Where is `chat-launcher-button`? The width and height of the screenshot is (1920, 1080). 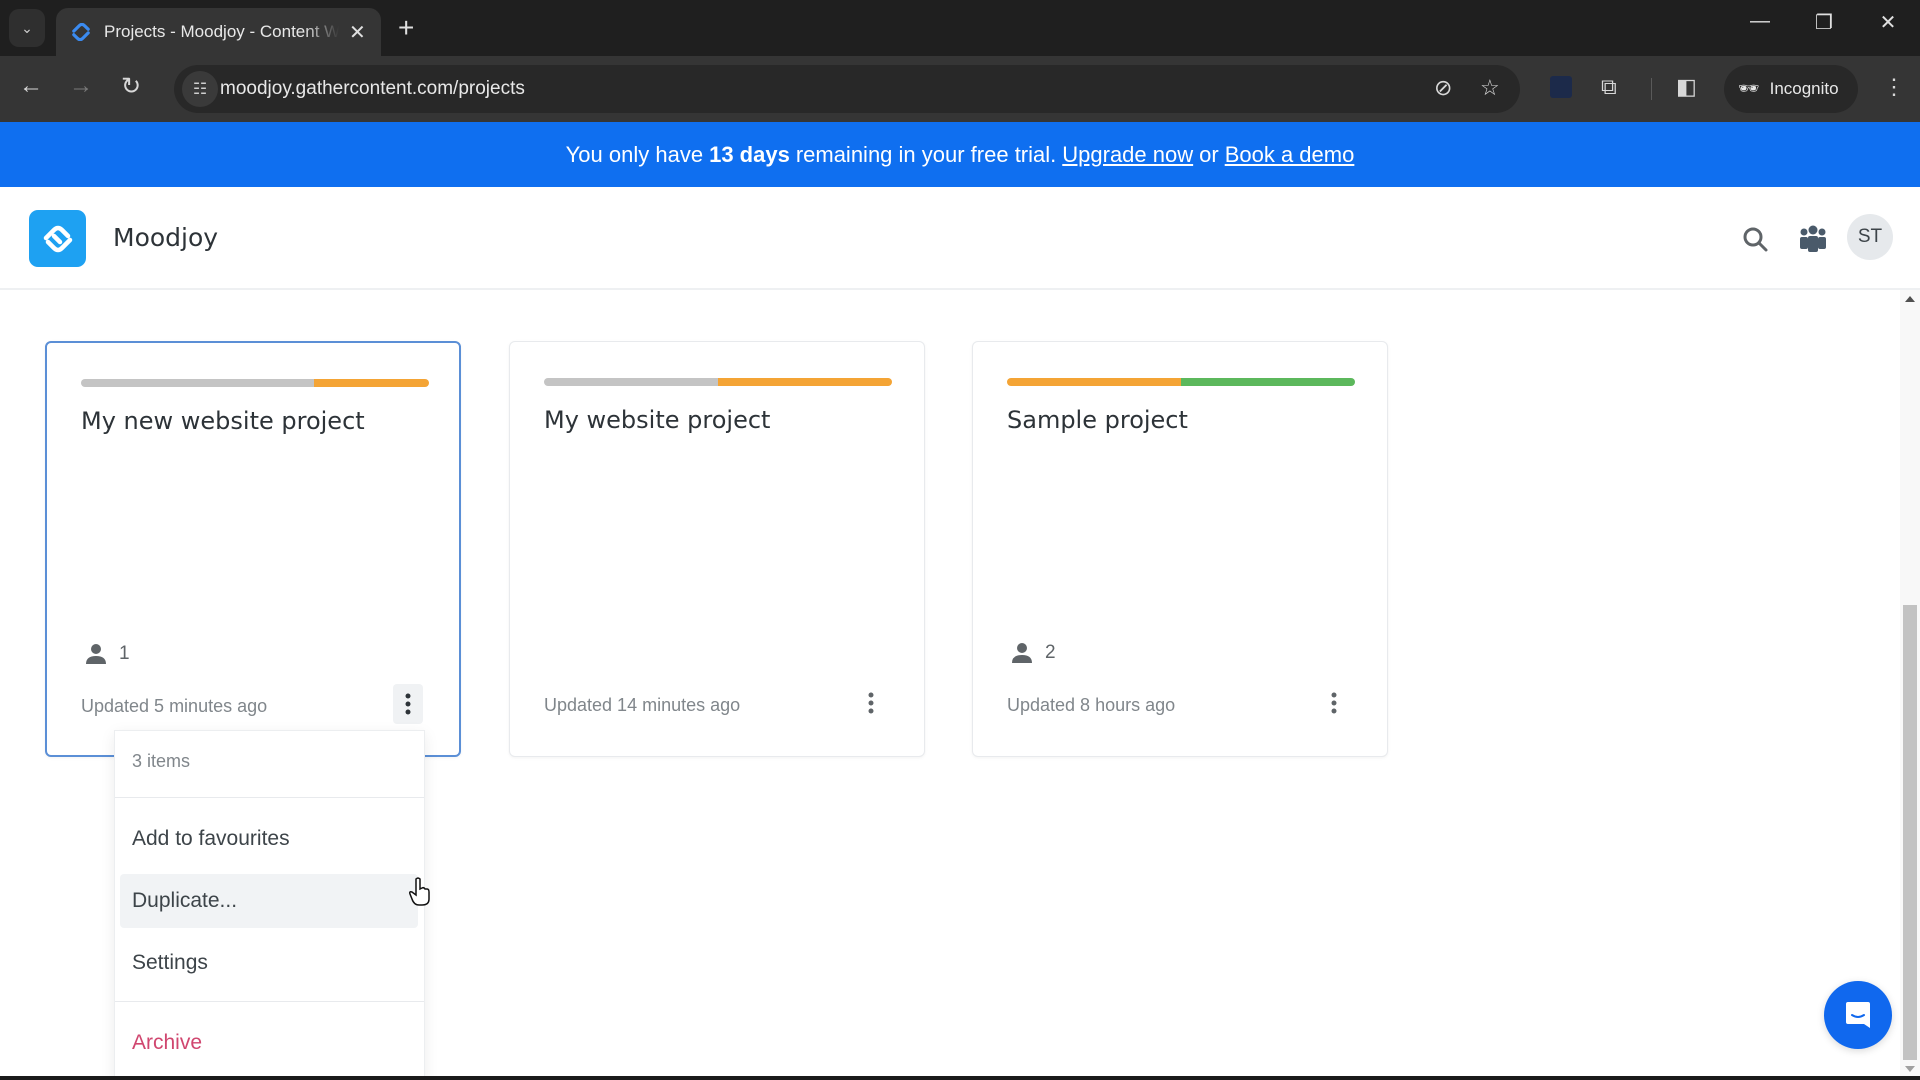 chat-launcher-button is located at coordinates (1858, 1015).